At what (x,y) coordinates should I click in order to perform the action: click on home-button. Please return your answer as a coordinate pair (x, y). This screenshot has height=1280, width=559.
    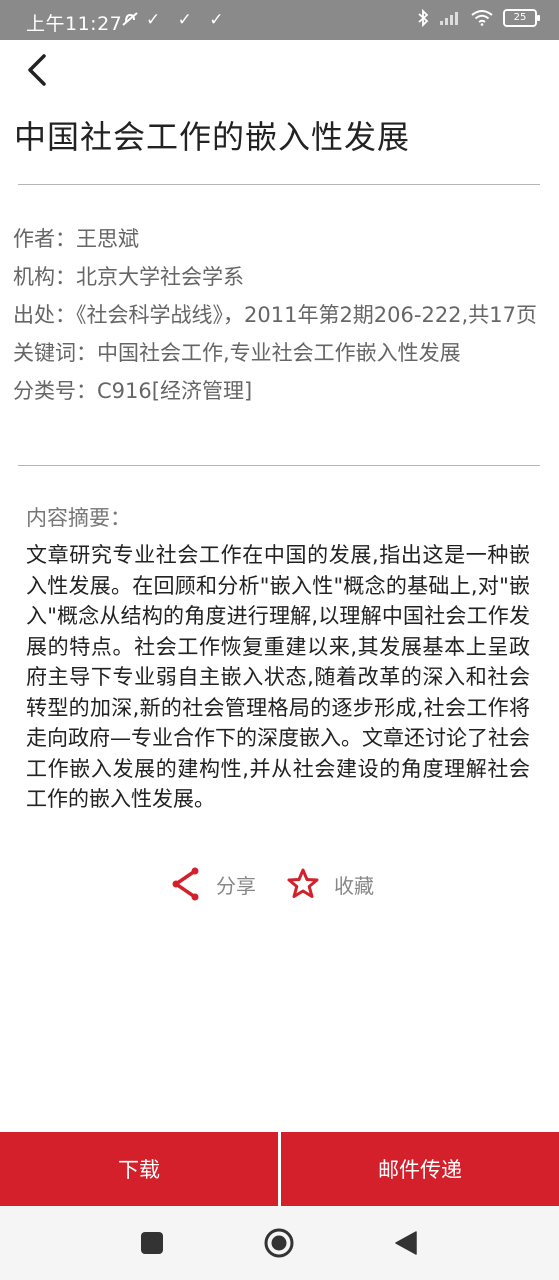
    Looking at the image, I should click on (279, 1243).